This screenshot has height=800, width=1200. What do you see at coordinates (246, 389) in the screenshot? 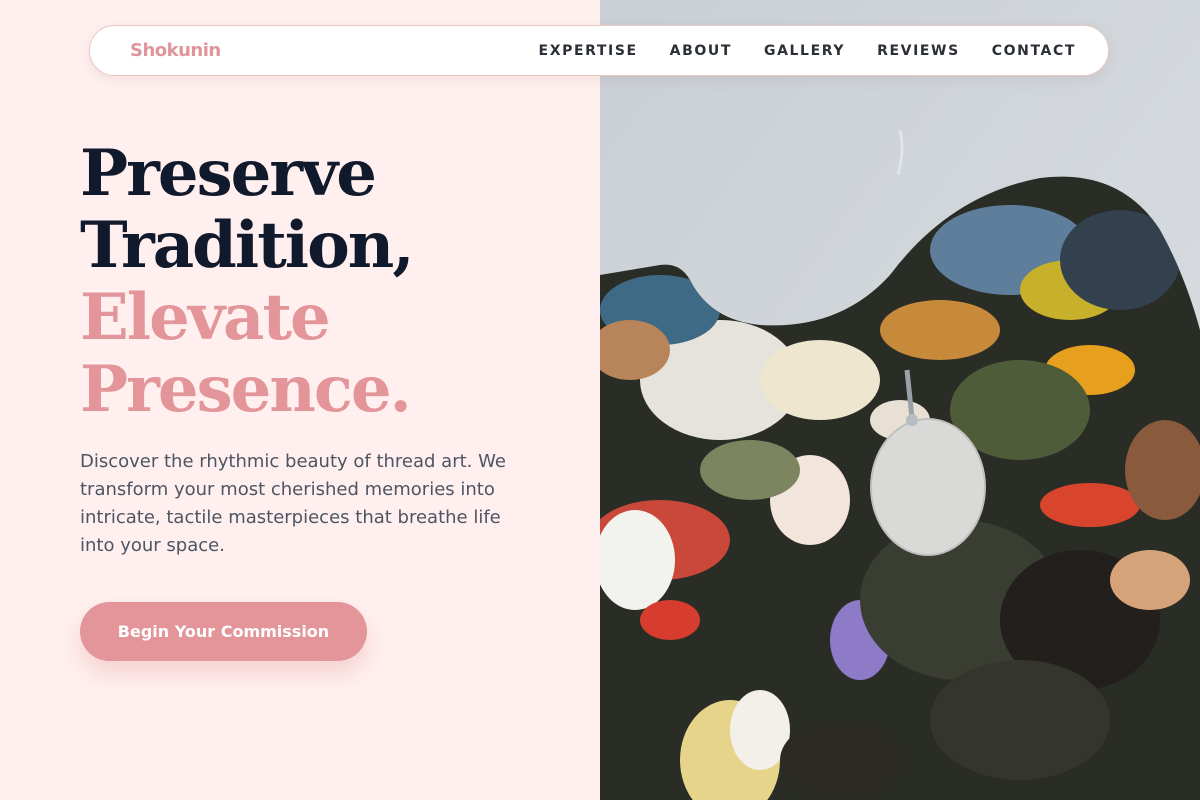
I see `hero-accent-line-2: Presence.` at bounding box center [246, 389].